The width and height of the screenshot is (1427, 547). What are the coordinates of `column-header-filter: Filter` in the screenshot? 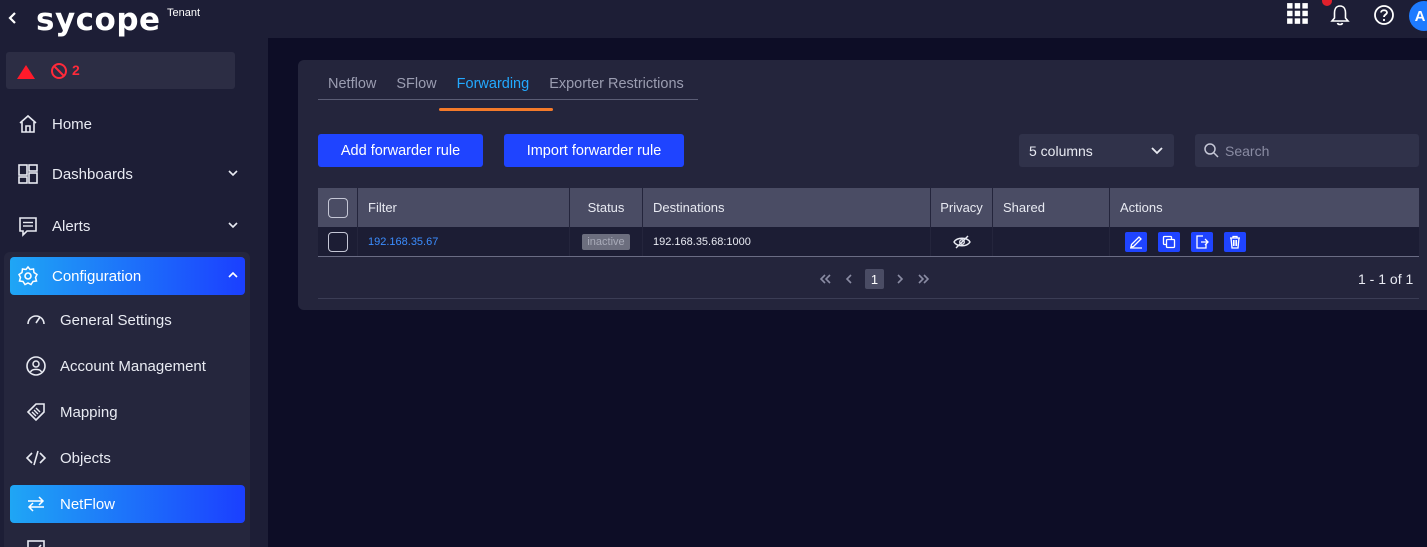 It's located at (464, 207).